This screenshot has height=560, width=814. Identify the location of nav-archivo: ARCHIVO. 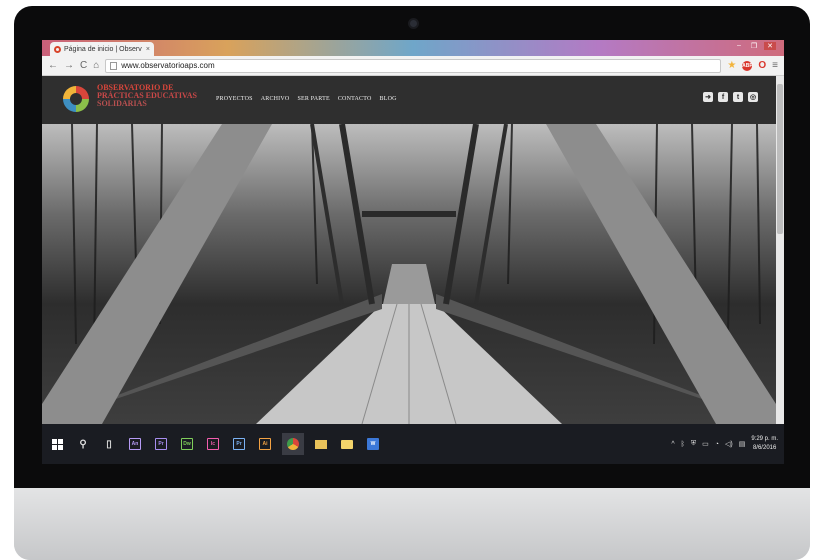
(275, 99).